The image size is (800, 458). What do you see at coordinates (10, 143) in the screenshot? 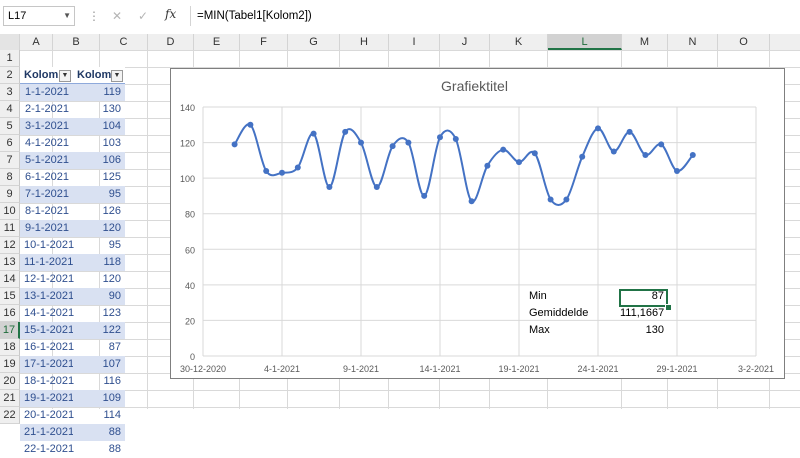
I see `row-header: 6` at bounding box center [10, 143].